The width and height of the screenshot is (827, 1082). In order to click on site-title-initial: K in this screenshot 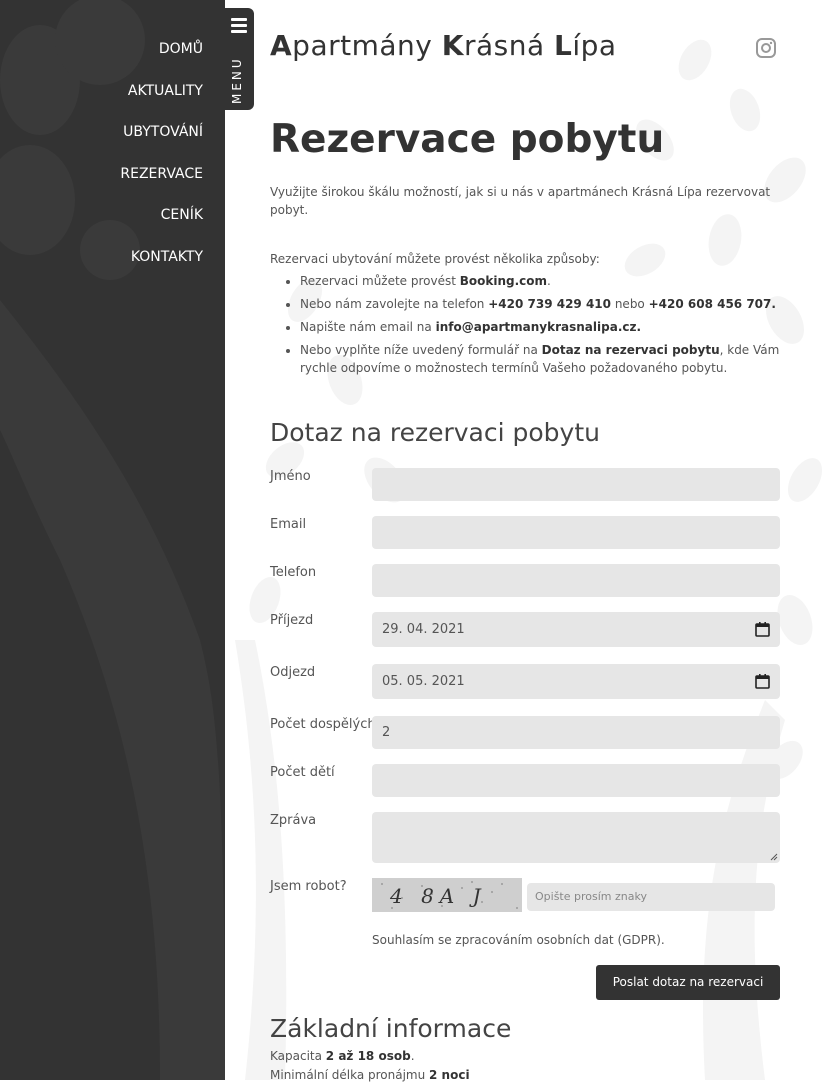, I will do `click(452, 45)`.